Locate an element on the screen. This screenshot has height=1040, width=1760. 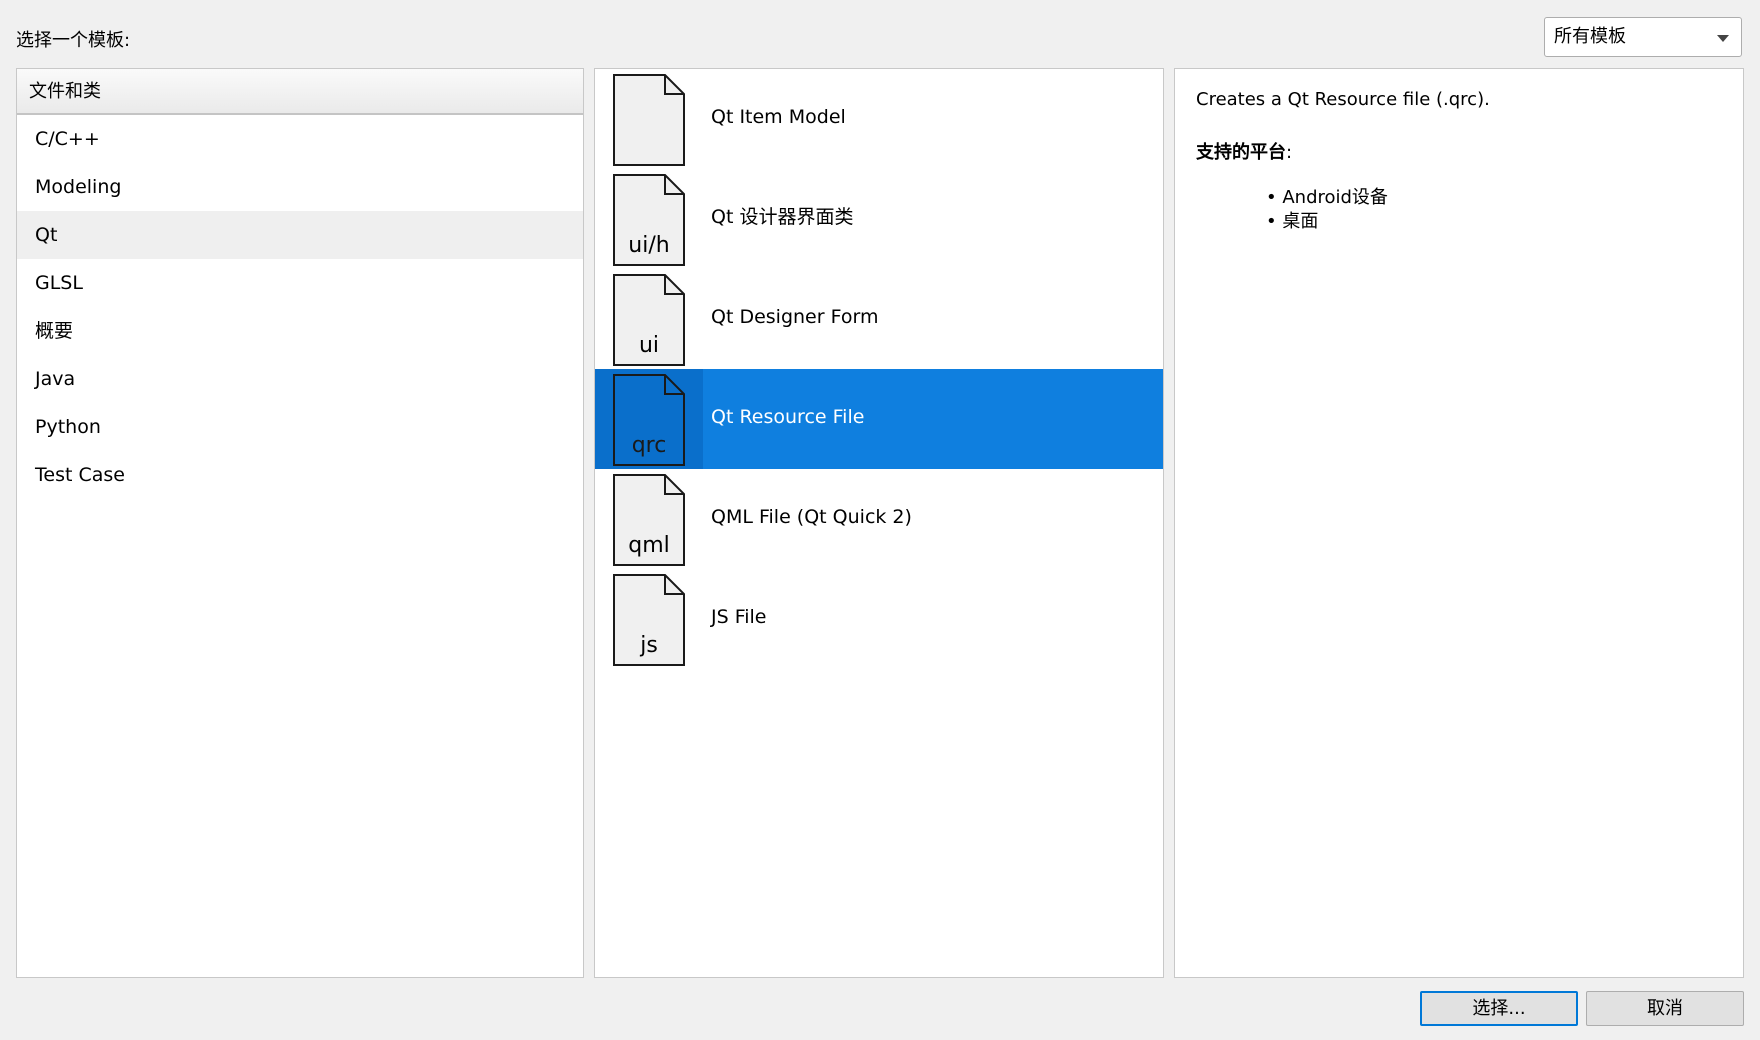
template-label: QML File (Qt Quick 2) is located at coordinates (811, 517).